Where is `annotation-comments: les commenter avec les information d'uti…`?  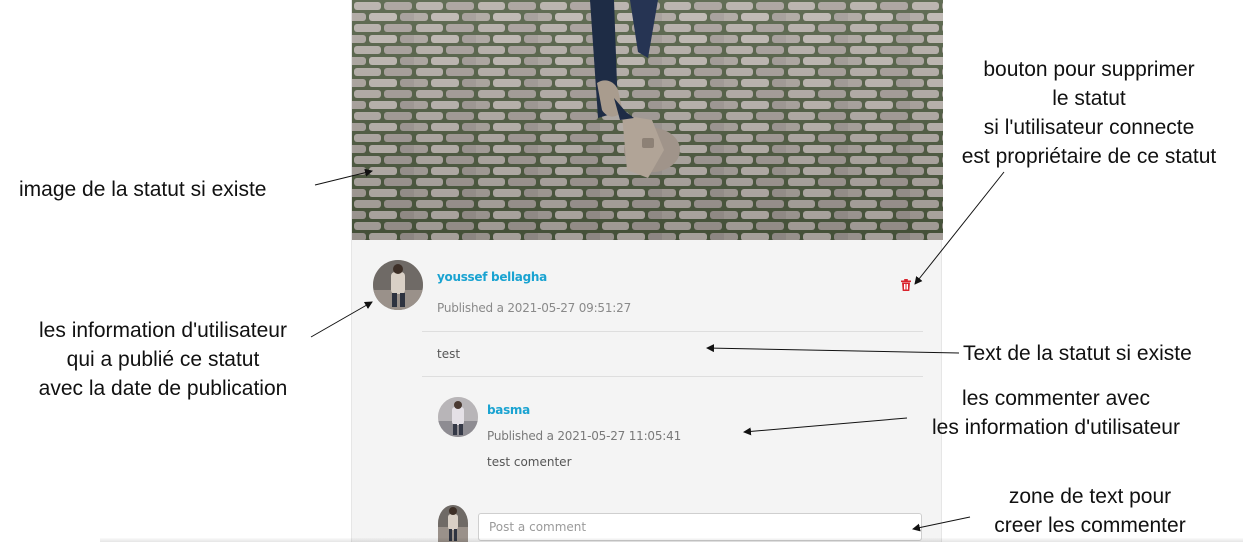 annotation-comments: les commenter avec les information d'uti… is located at coordinates (1056, 413).